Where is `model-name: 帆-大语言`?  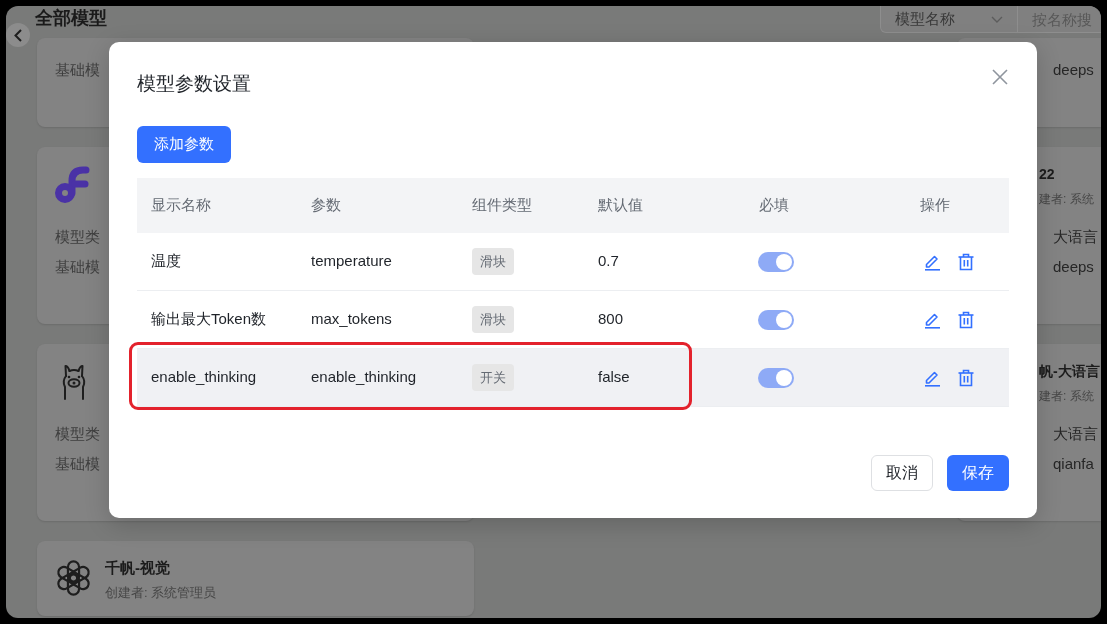
model-name: 帆-大语言 is located at coordinates (1069, 371).